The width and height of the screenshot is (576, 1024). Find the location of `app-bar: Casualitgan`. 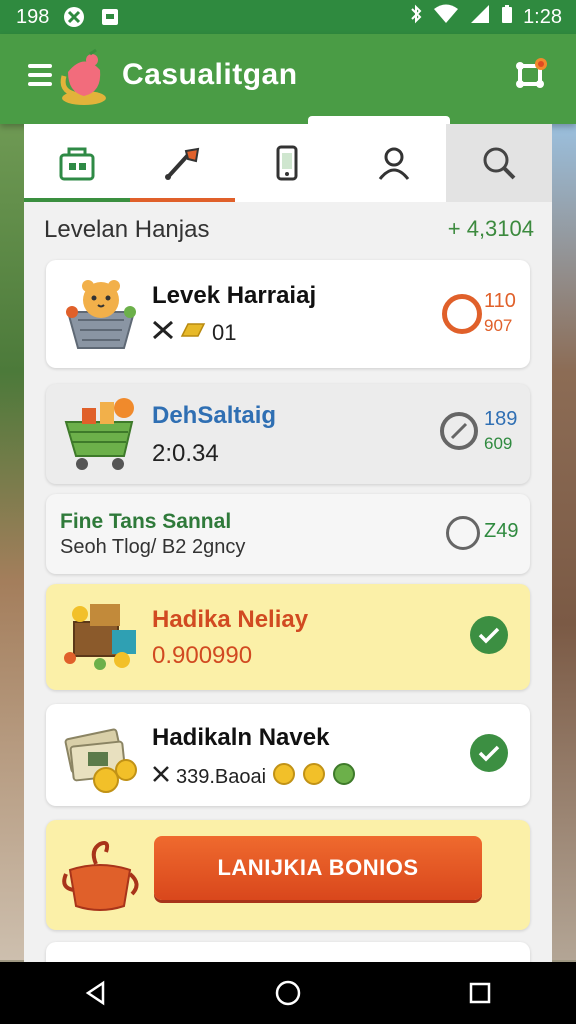

app-bar: Casualitgan is located at coordinates (288, 79).